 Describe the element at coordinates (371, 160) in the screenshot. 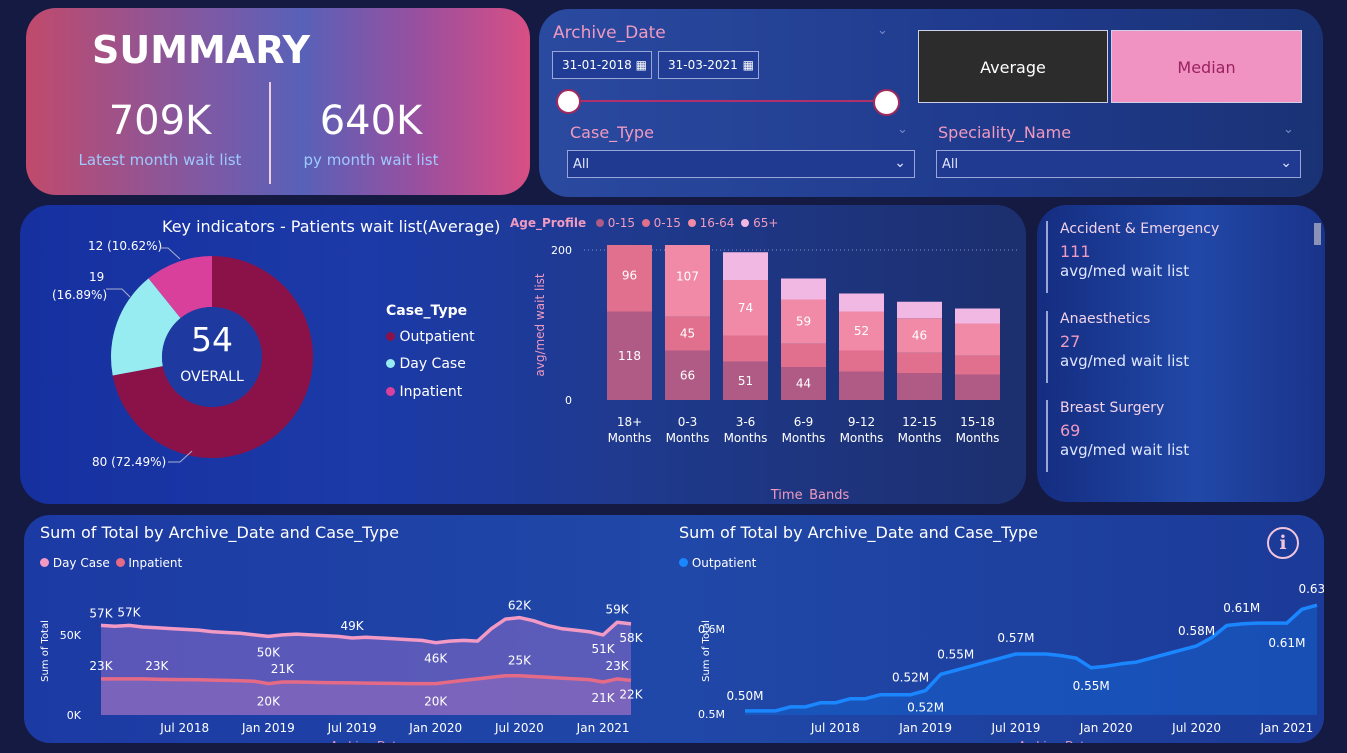

I see `py-month-label: py month wait list` at that location.